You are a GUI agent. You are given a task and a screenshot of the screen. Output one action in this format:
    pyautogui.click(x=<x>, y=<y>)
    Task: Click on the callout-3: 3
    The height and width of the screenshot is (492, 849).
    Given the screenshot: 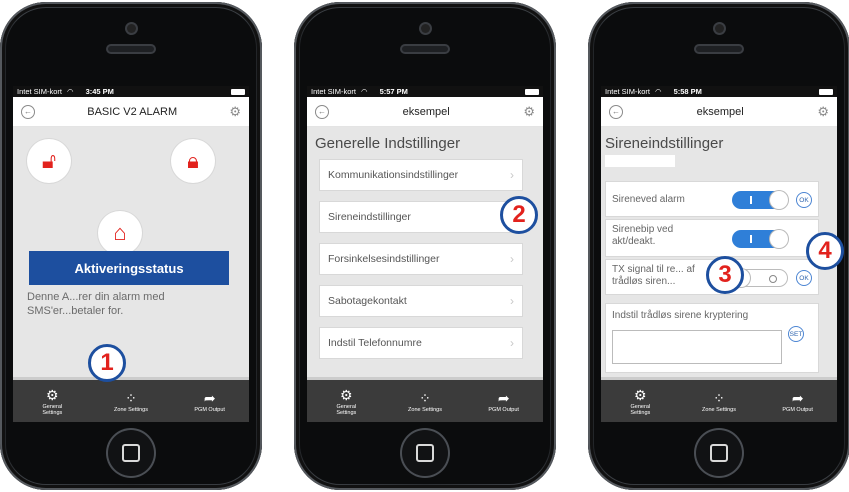 What is the action you would take?
    pyautogui.click(x=725, y=275)
    